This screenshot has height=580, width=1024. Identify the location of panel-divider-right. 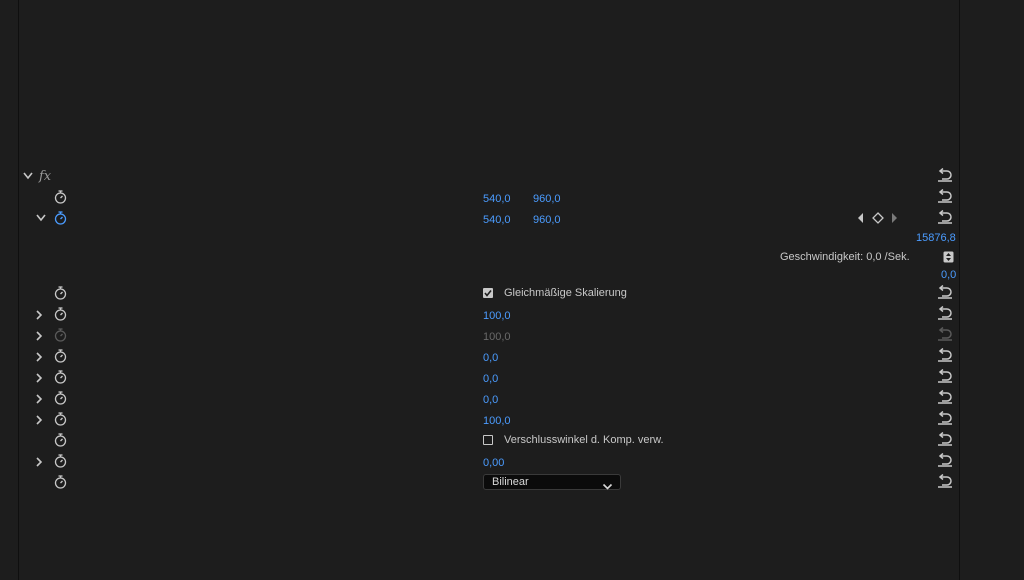
(959, 290).